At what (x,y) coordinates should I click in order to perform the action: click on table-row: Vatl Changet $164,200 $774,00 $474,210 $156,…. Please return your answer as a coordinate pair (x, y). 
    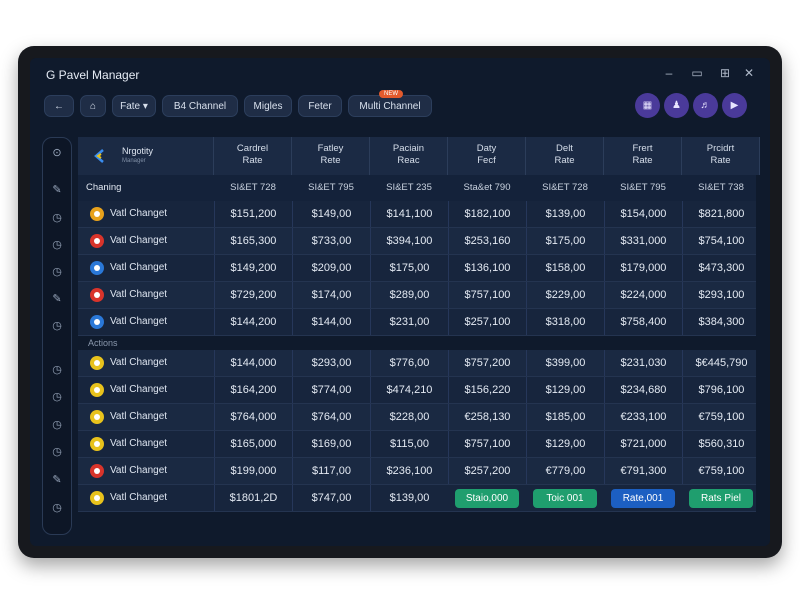
    Looking at the image, I should click on (417, 390).